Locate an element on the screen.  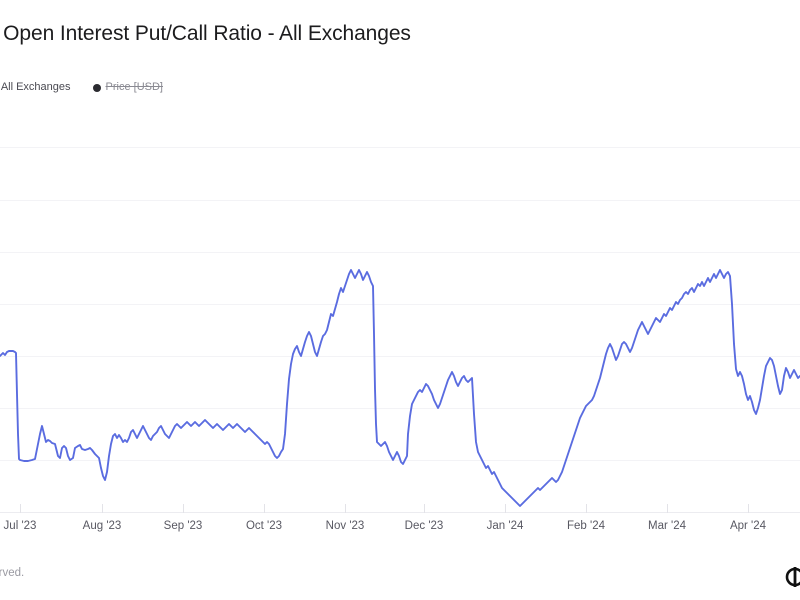
legend-item-ratio: rest Put/Call Ratio - All Exchanges is located at coordinates (35, 87).